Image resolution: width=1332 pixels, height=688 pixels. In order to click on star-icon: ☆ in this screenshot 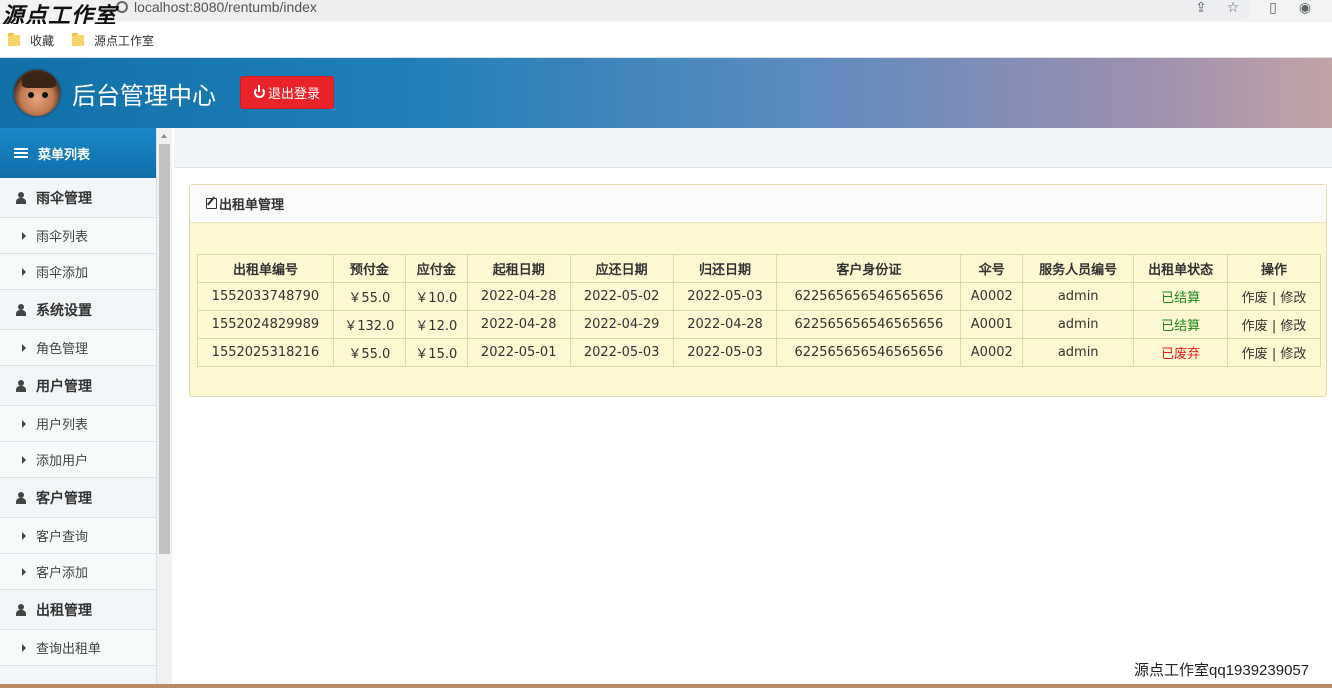, I will do `click(1233, 9)`.